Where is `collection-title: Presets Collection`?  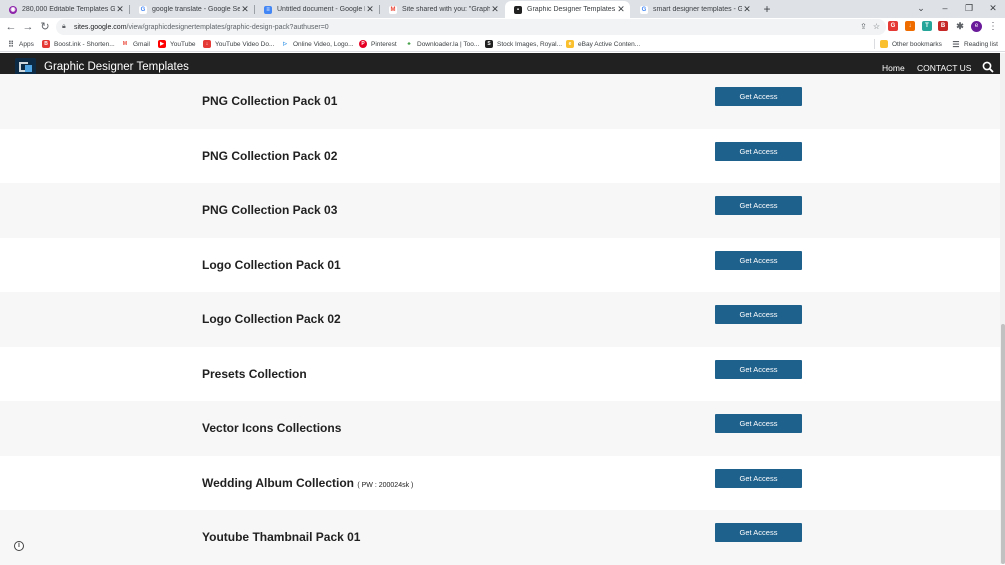
collection-title: Presets Collection is located at coordinates (254, 373).